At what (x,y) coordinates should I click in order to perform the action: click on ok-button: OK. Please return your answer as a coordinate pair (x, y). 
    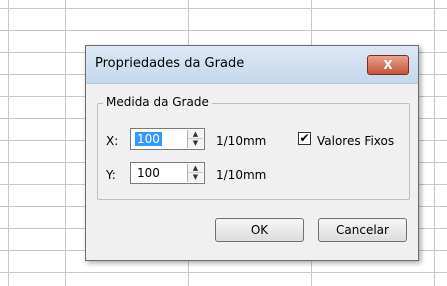
    Looking at the image, I should click on (259, 230).